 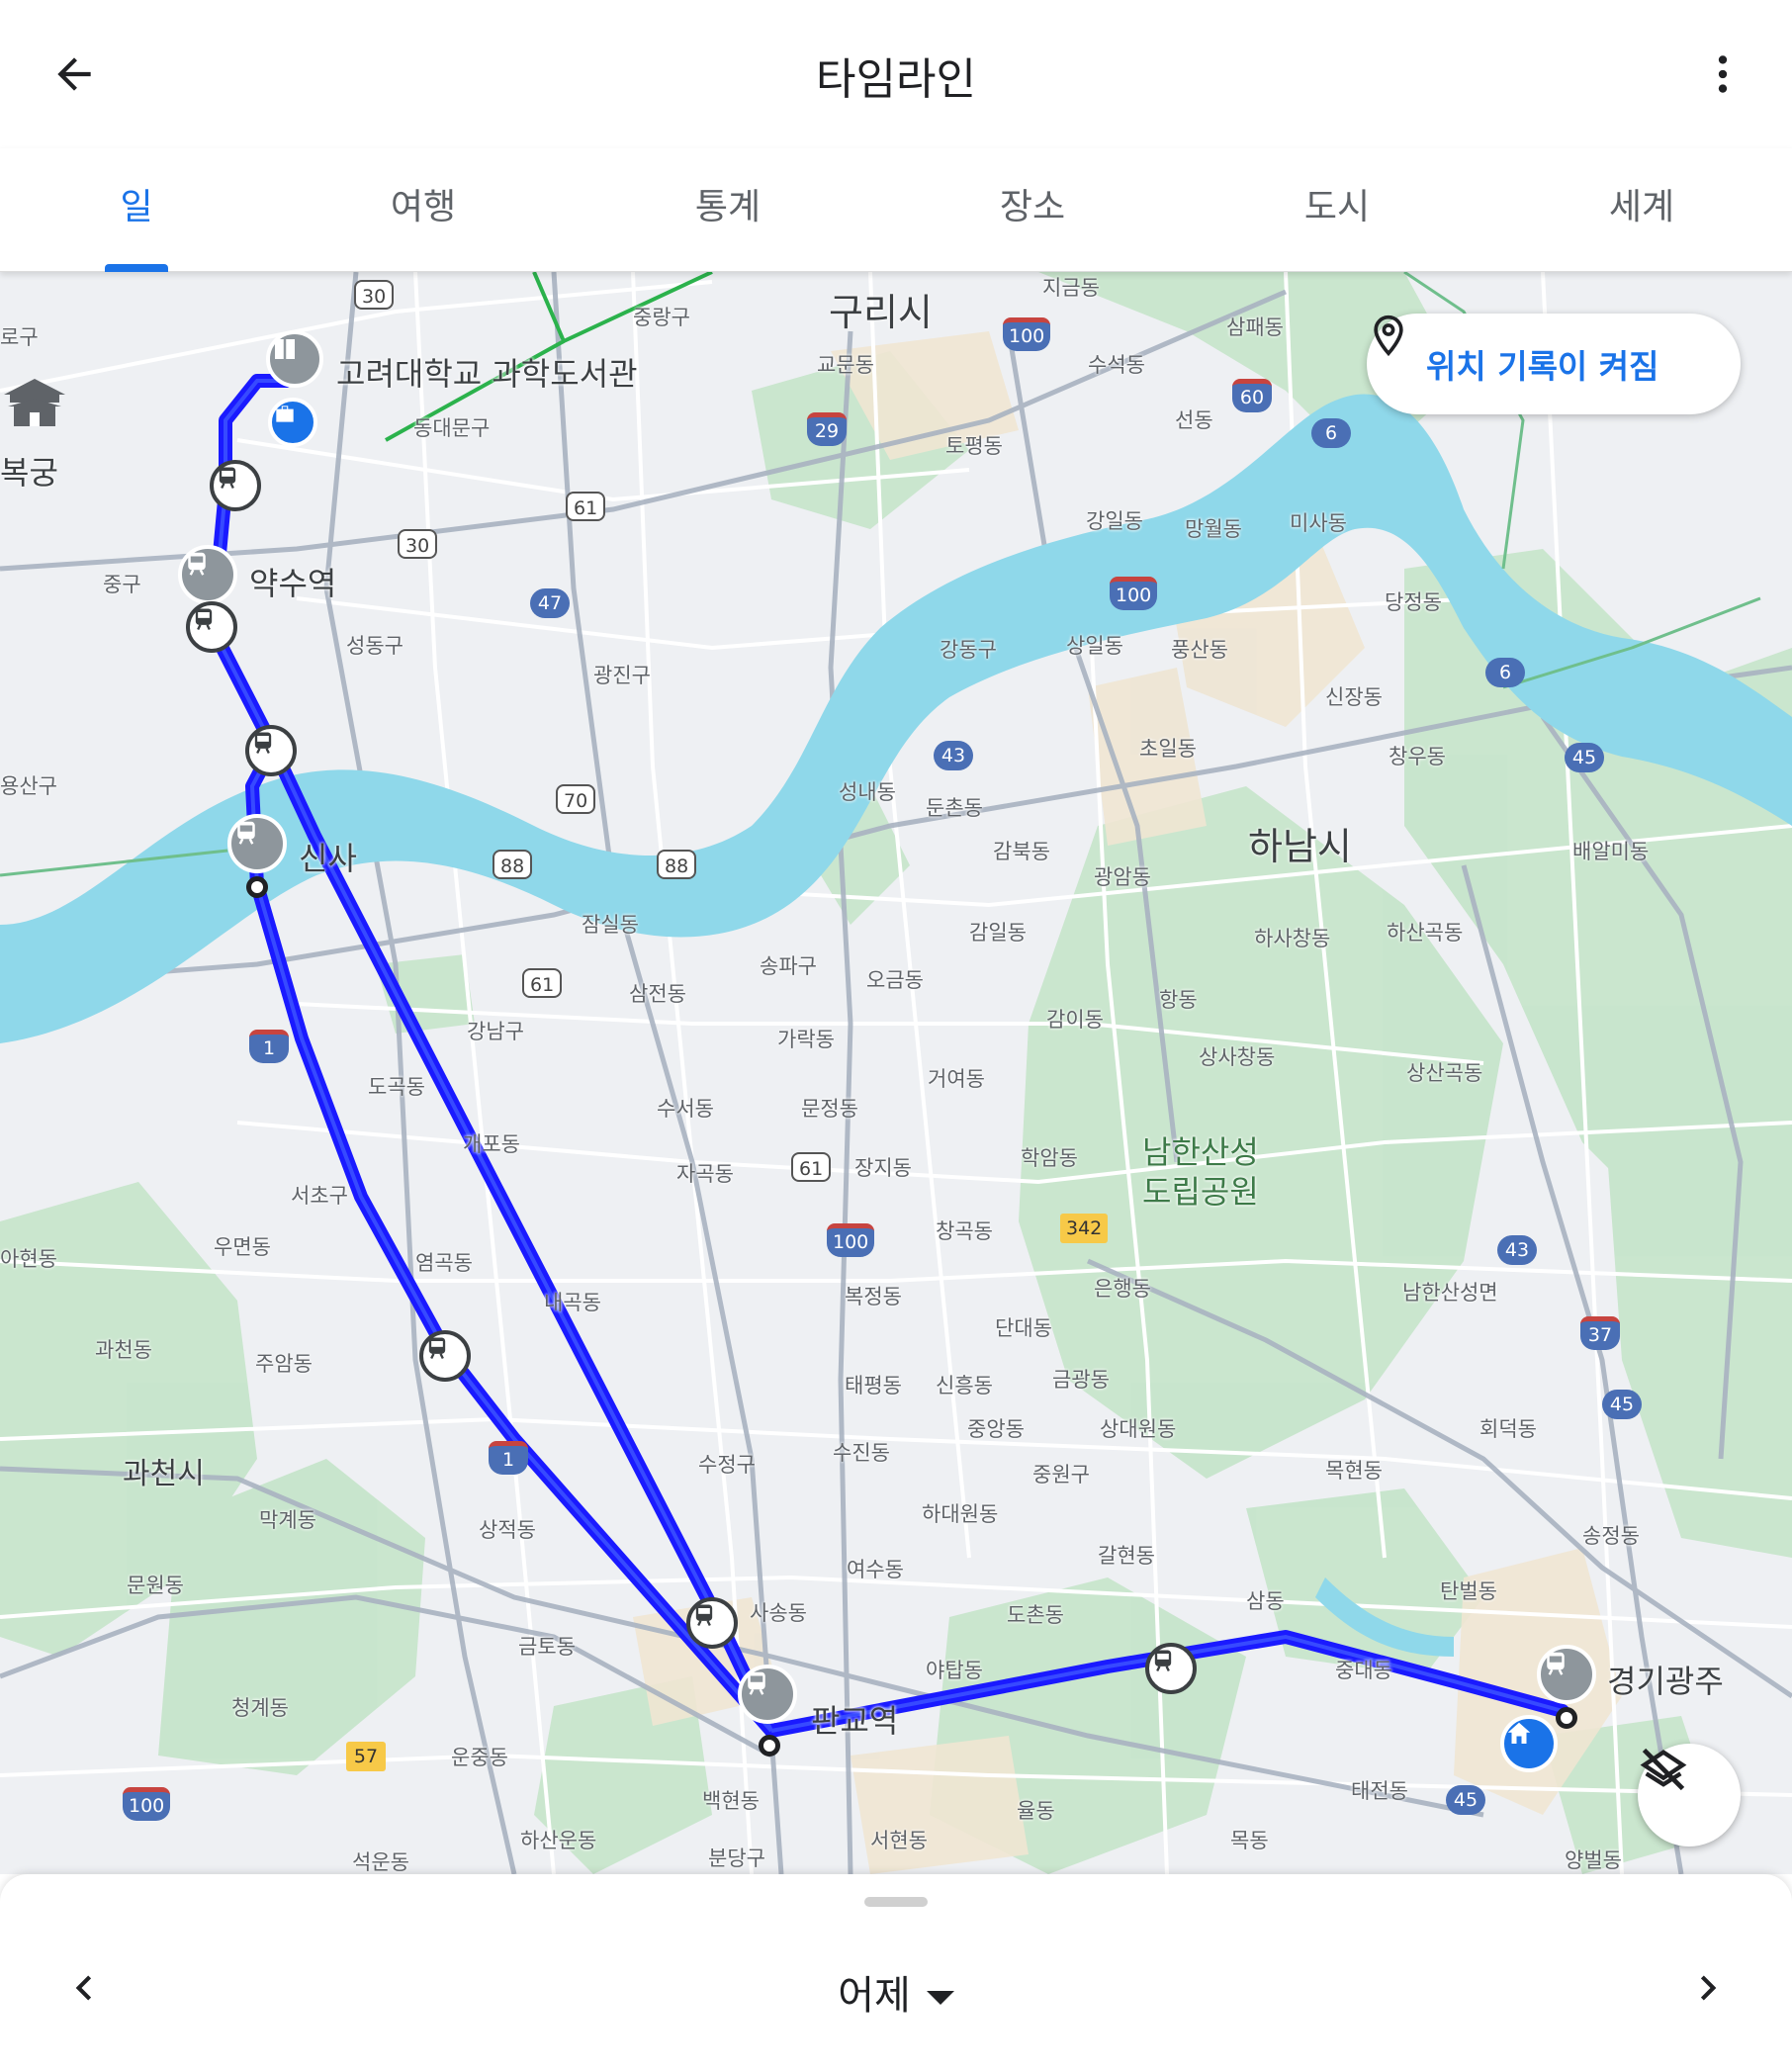 What do you see at coordinates (1337, 203) in the screenshot?
I see `tab-cities: 도시` at bounding box center [1337, 203].